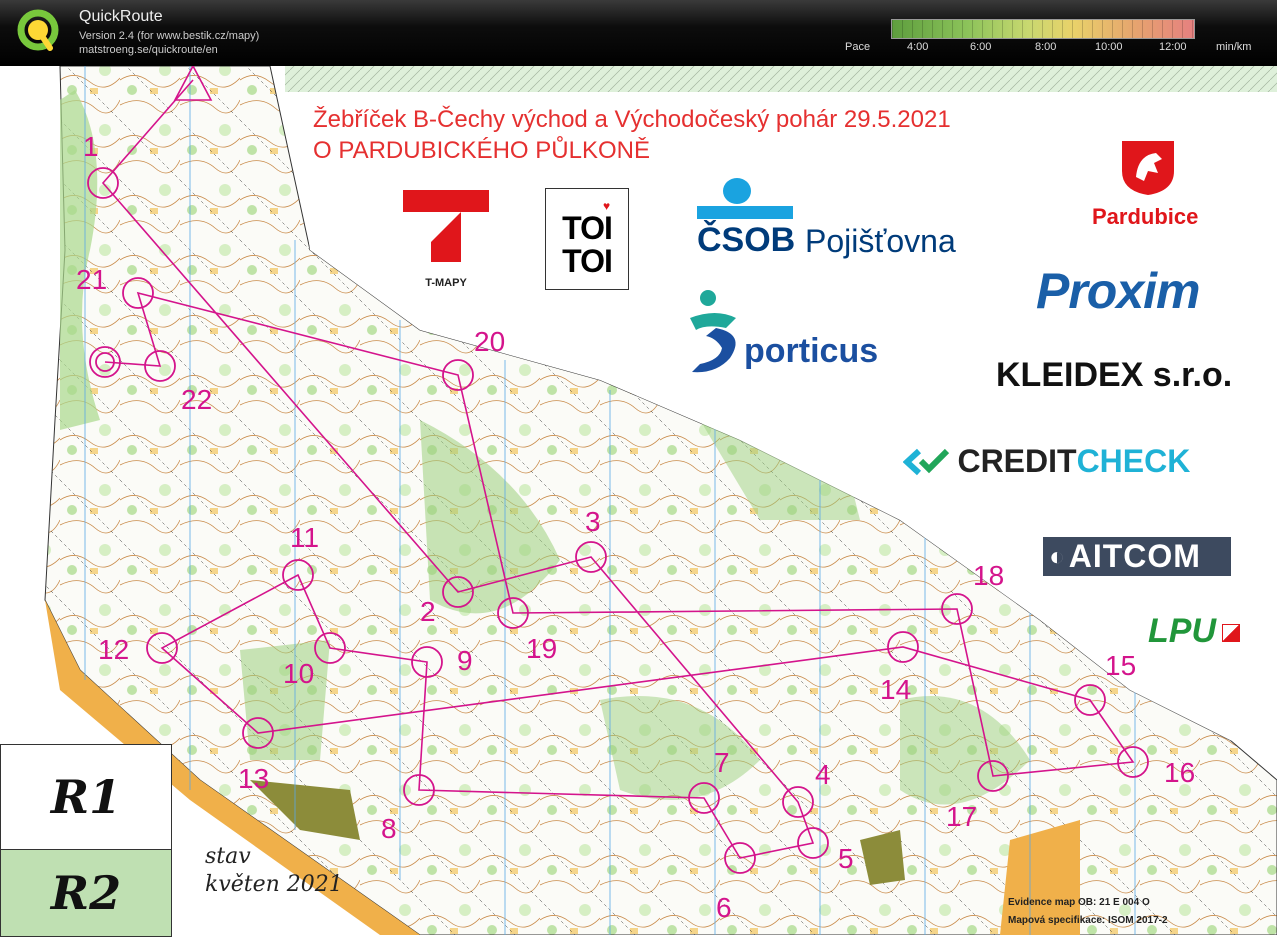 This screenshot has width=1277, height=937. Describe the element at coordinates (1017, 461) in the screenshot. I see `credit-label: CREDIT` at that location.